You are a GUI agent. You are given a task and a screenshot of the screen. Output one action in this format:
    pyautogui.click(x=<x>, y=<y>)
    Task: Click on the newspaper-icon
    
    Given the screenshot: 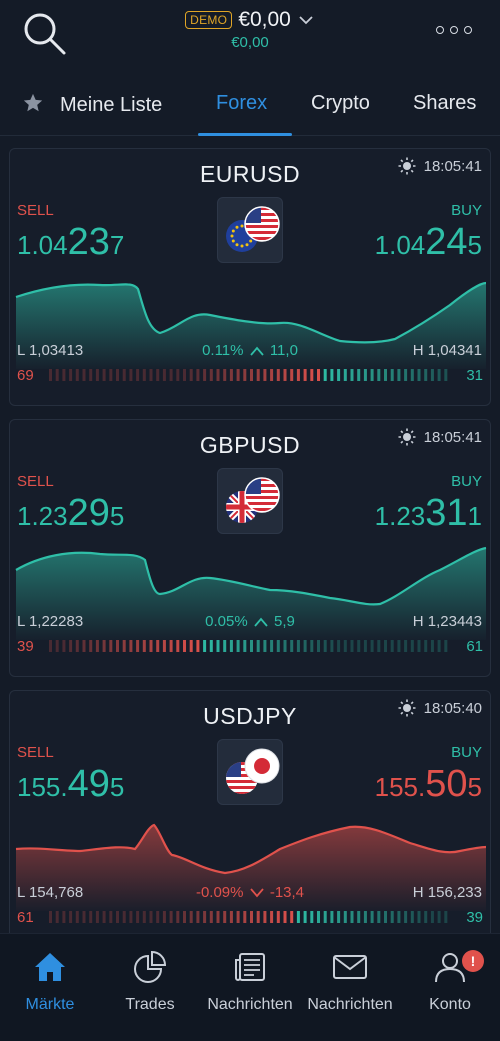 What is the action you would take?
    pyautogui.click(x=250, y=967)
    